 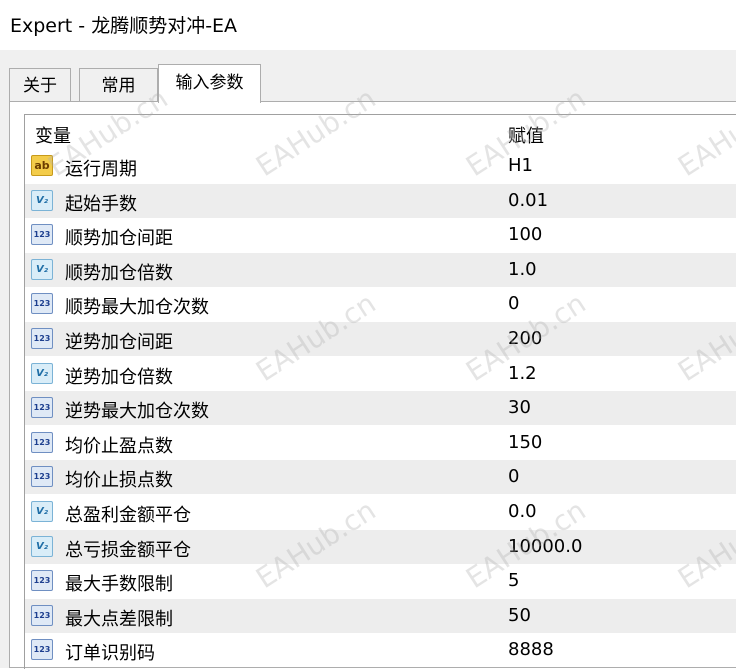 I want to click on table-header: 变量 赋值, so click(x=380, y=131).